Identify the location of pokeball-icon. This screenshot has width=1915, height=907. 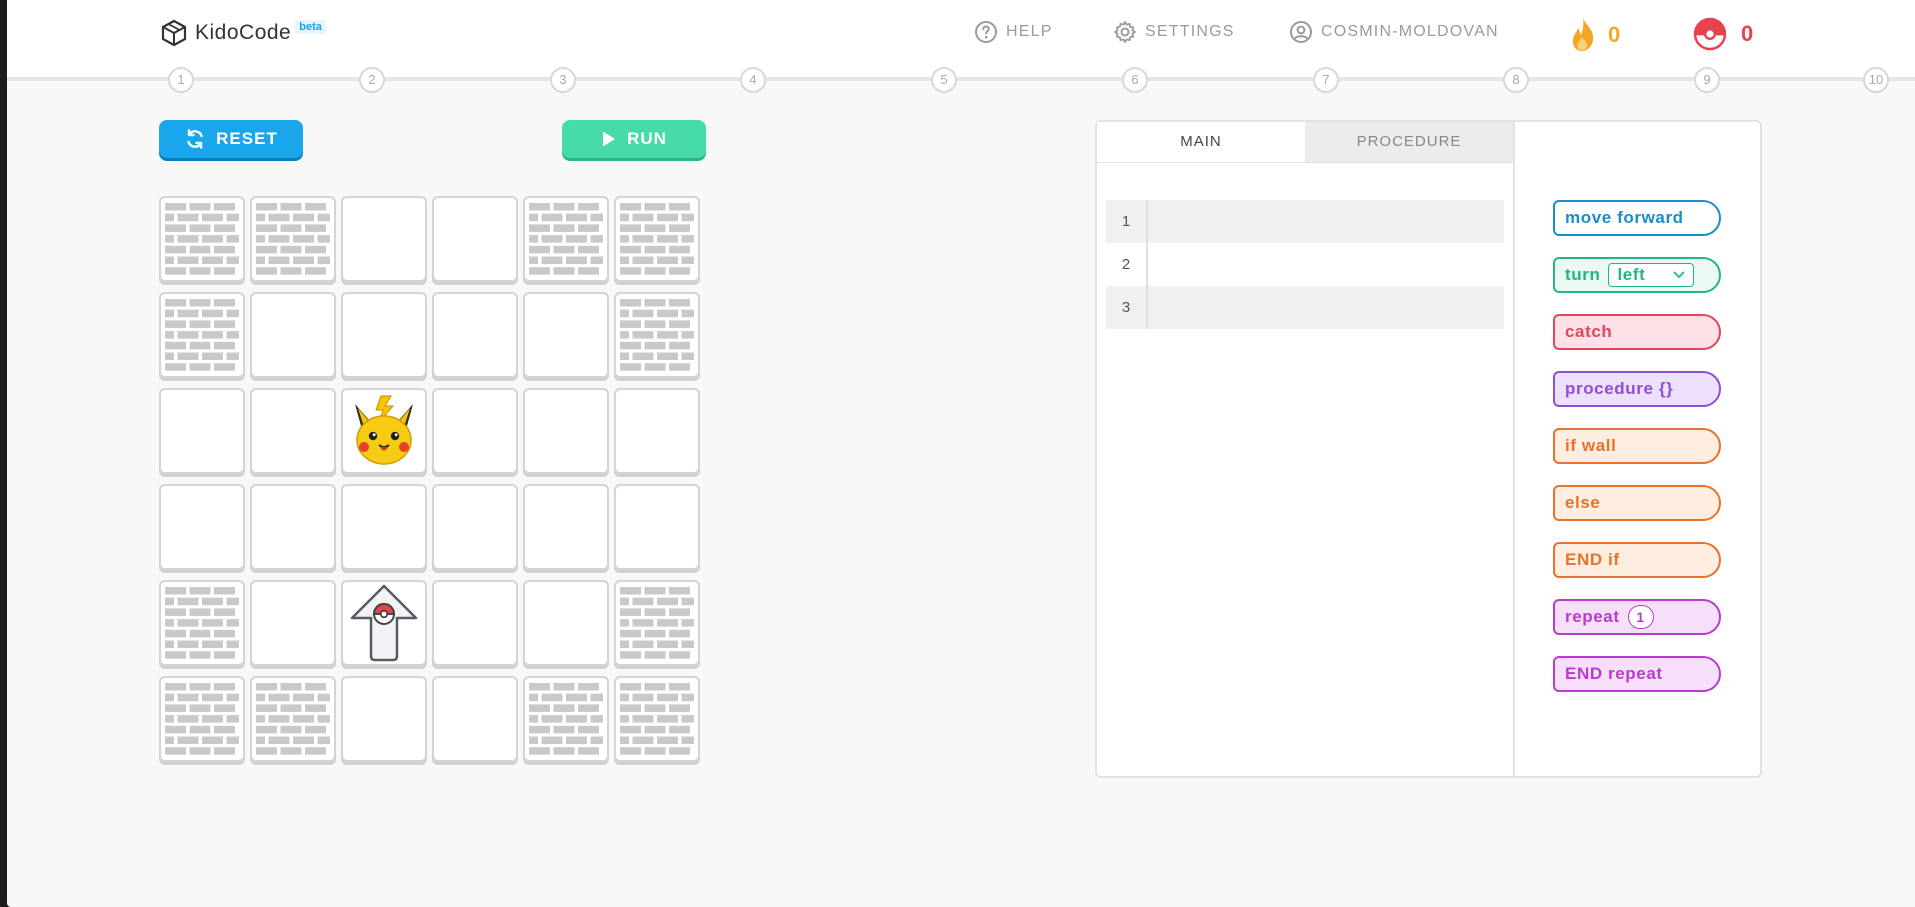
(1710, 34).